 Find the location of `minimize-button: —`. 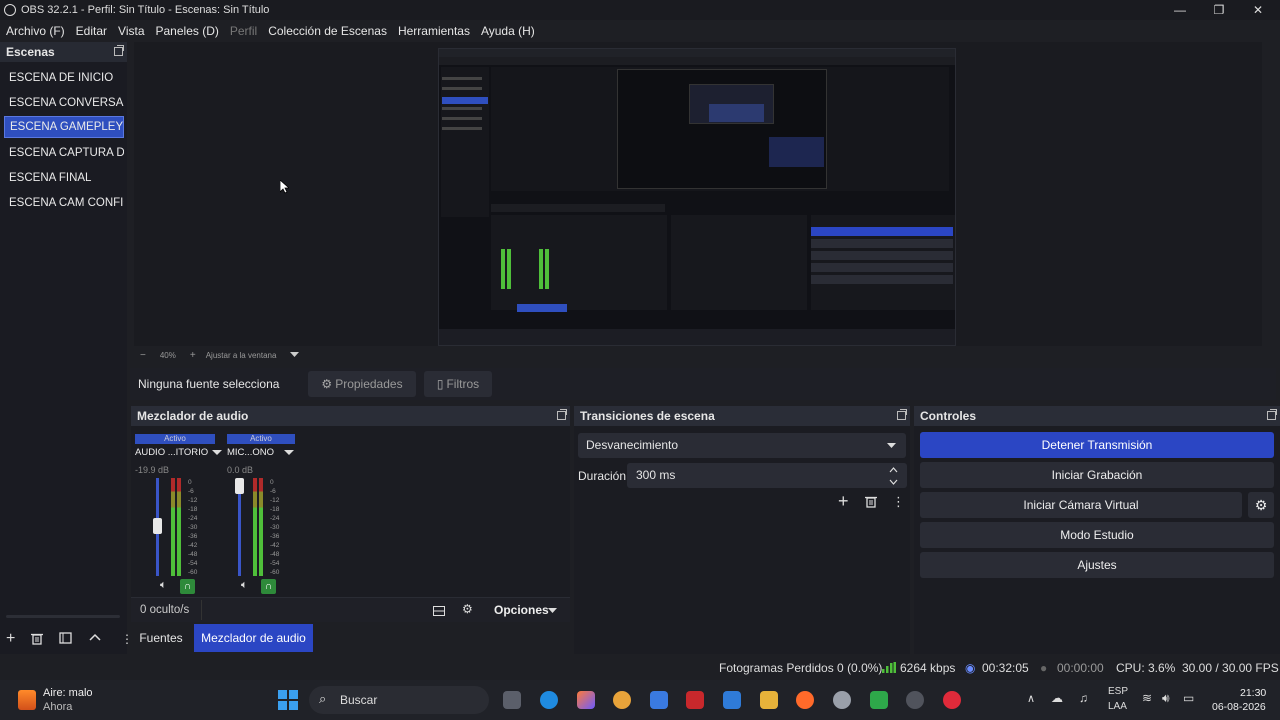

minimize-button: — is located at coordinates (1180, 10).